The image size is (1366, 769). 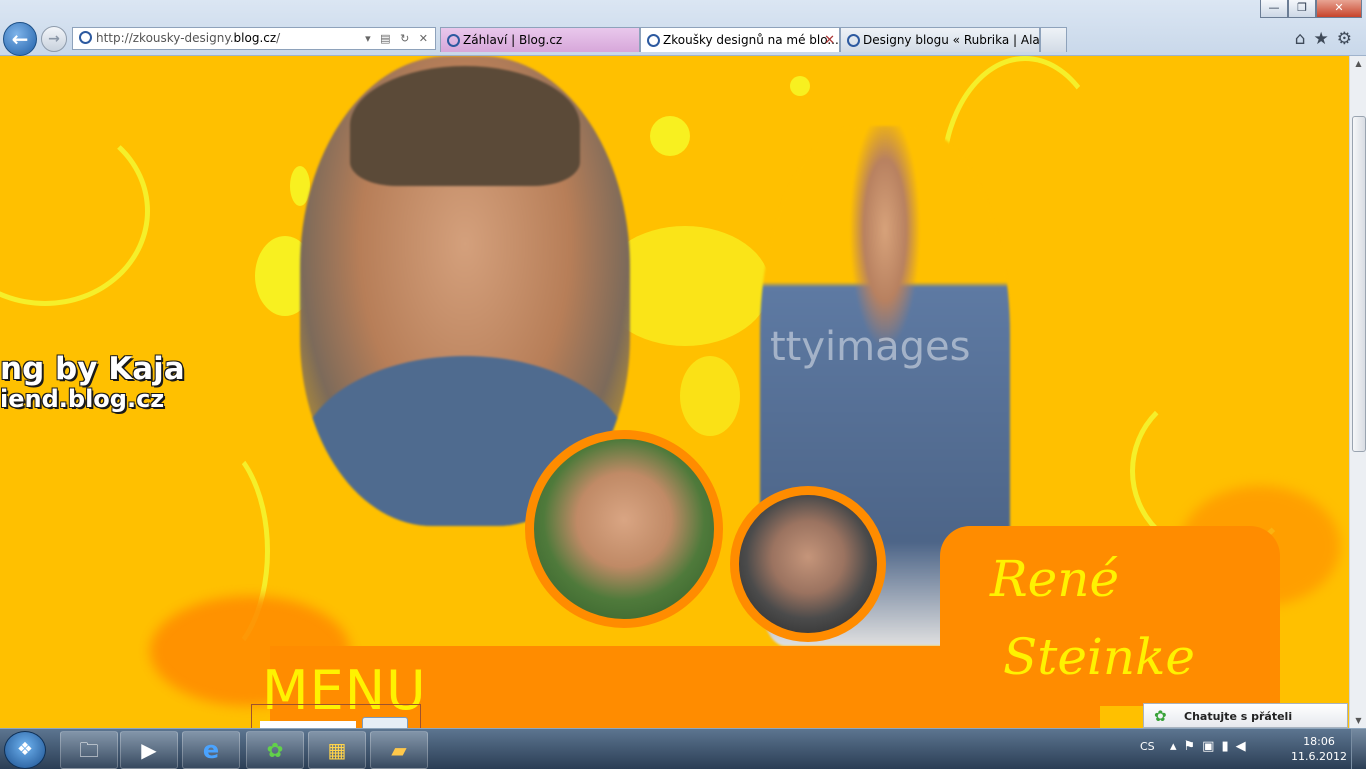 What do you see at coordinates (1319, 756) in the screenshot?
I see `clock-date: 11.6.2012` at bounding box center [1319, 756].